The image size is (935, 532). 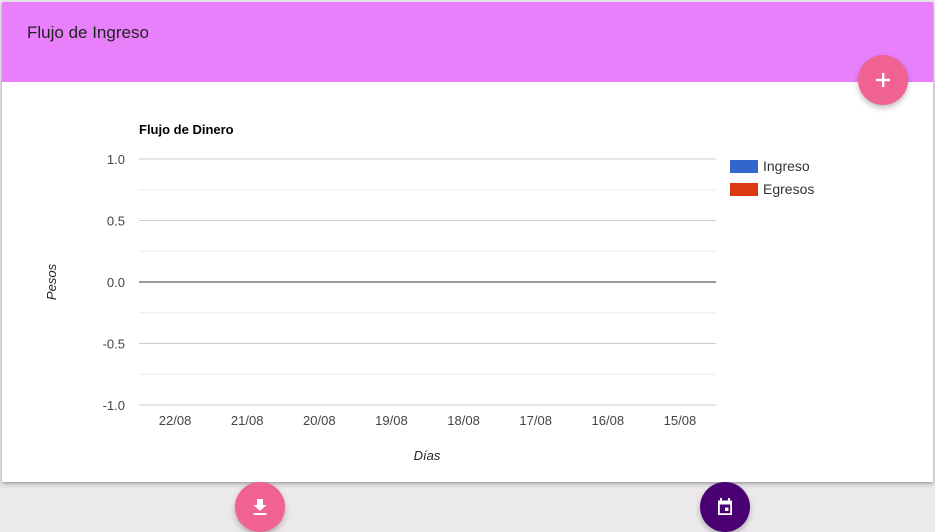 I want to click on x-tick-label: 16/08, so click(x=608, y=420).